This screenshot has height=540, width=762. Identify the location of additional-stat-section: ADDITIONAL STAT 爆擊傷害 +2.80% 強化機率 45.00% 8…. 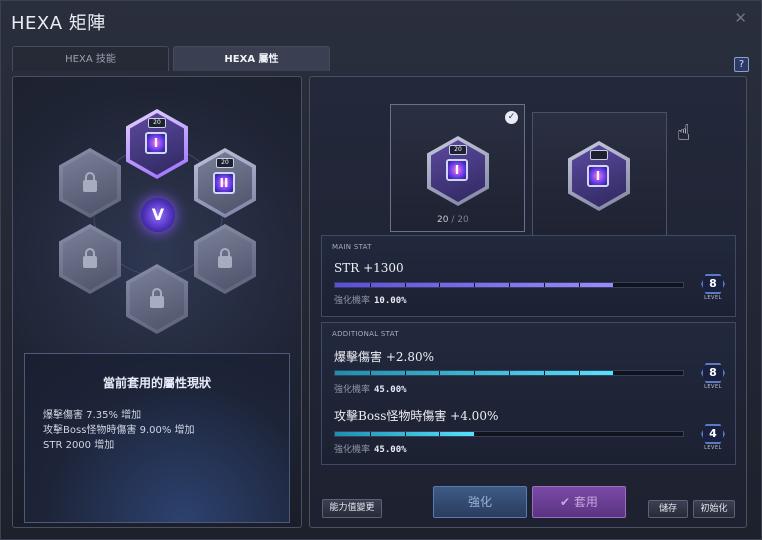
(528, 393).